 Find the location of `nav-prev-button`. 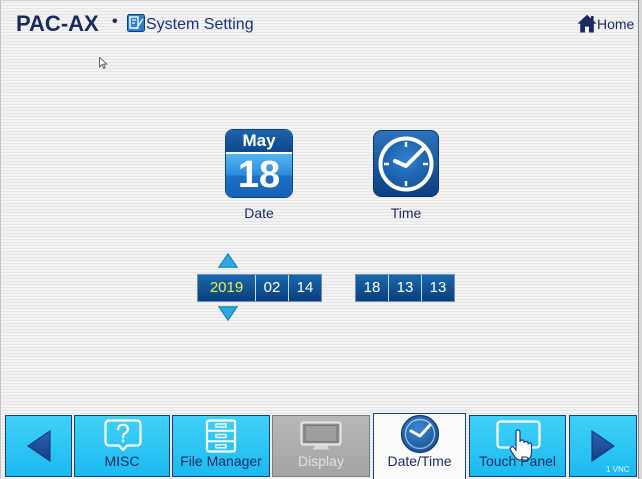

nav-prev-button is located at coordinates (38, 446).